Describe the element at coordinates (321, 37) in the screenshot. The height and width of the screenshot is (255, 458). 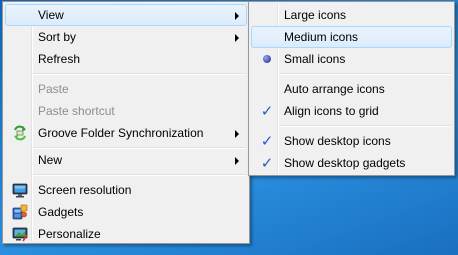
I see `submenu-item-medium-icons-label: Medium icons` at that location.